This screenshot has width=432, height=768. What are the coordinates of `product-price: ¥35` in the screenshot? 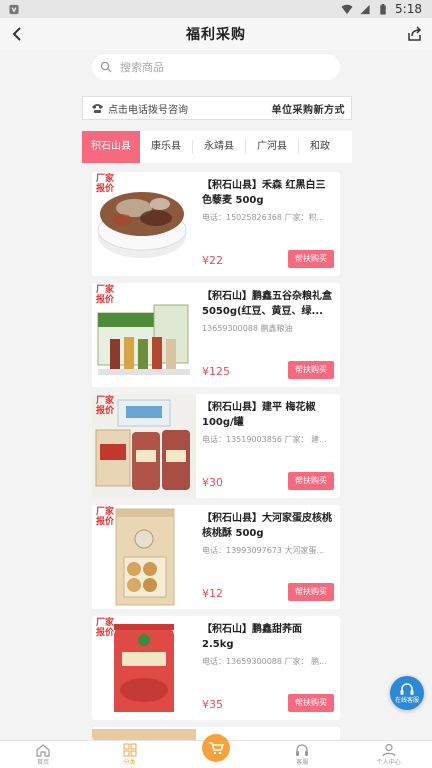 It's located at (212, 704).